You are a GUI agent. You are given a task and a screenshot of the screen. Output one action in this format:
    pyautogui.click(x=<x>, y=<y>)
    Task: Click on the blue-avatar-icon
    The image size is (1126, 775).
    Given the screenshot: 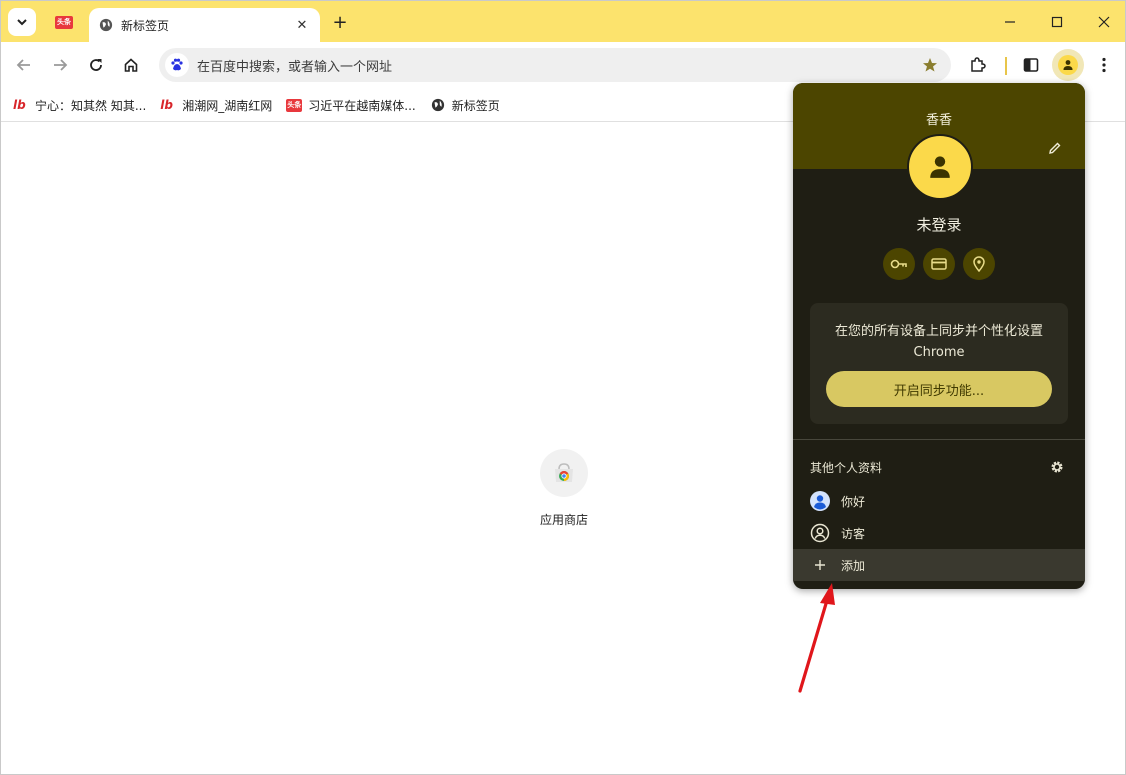 What is the action you would take?
    pyautogui.click(x=820, y=501)
    